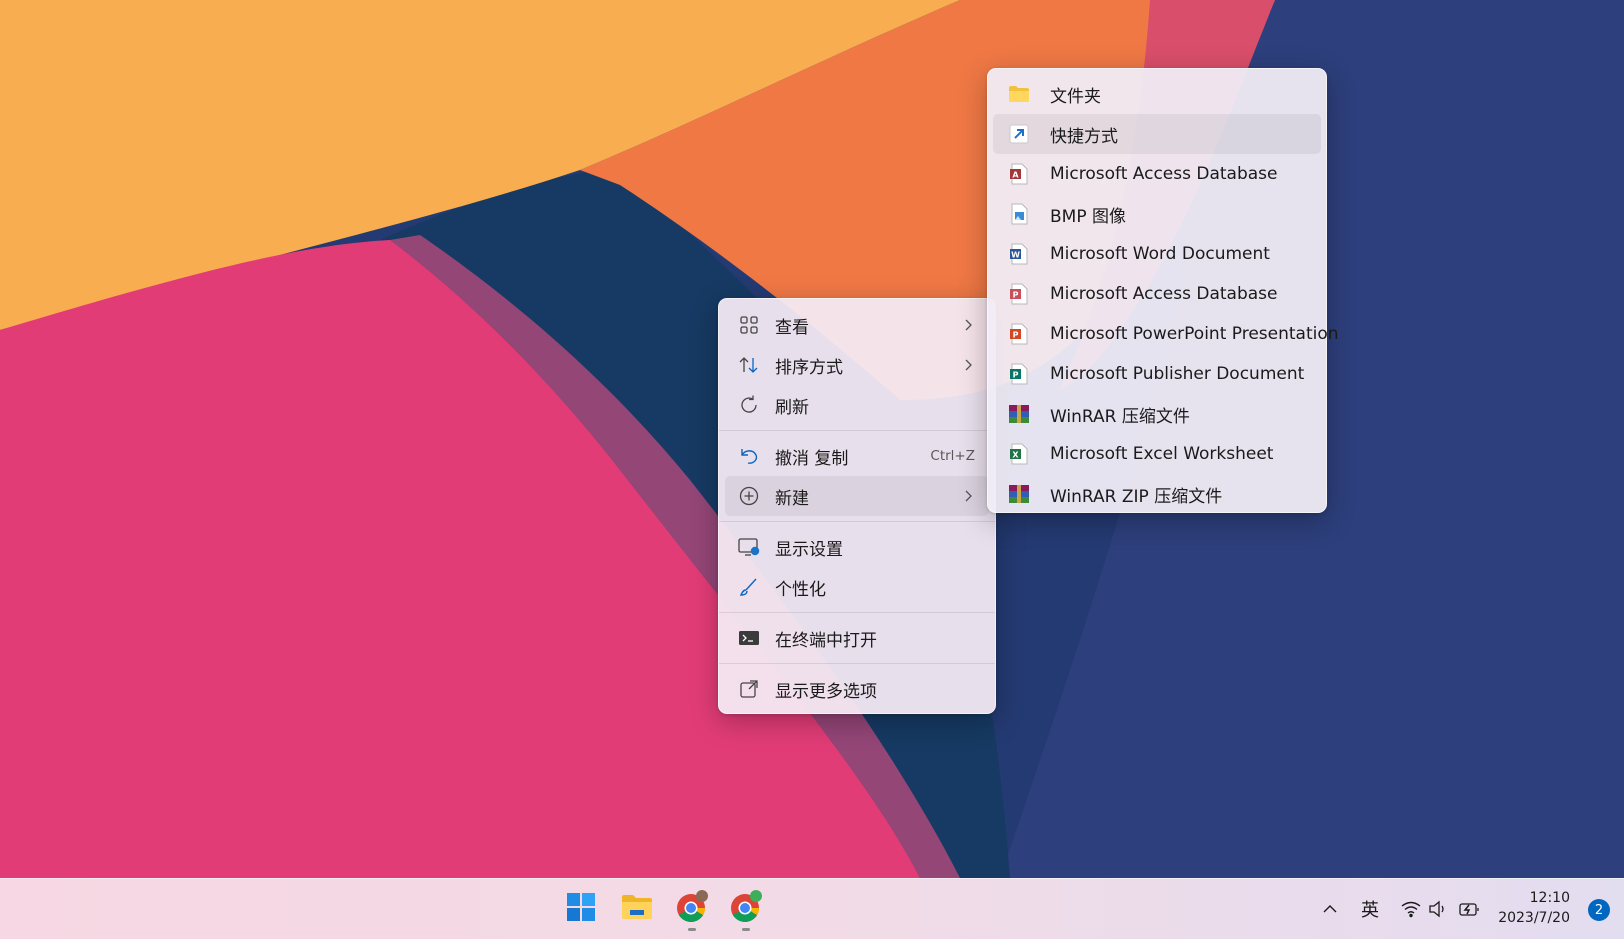  What do you see at coordinates (792, 498) in the screenshot?
I see `menu-item-label: 新建` at bounding box center [792, 498].